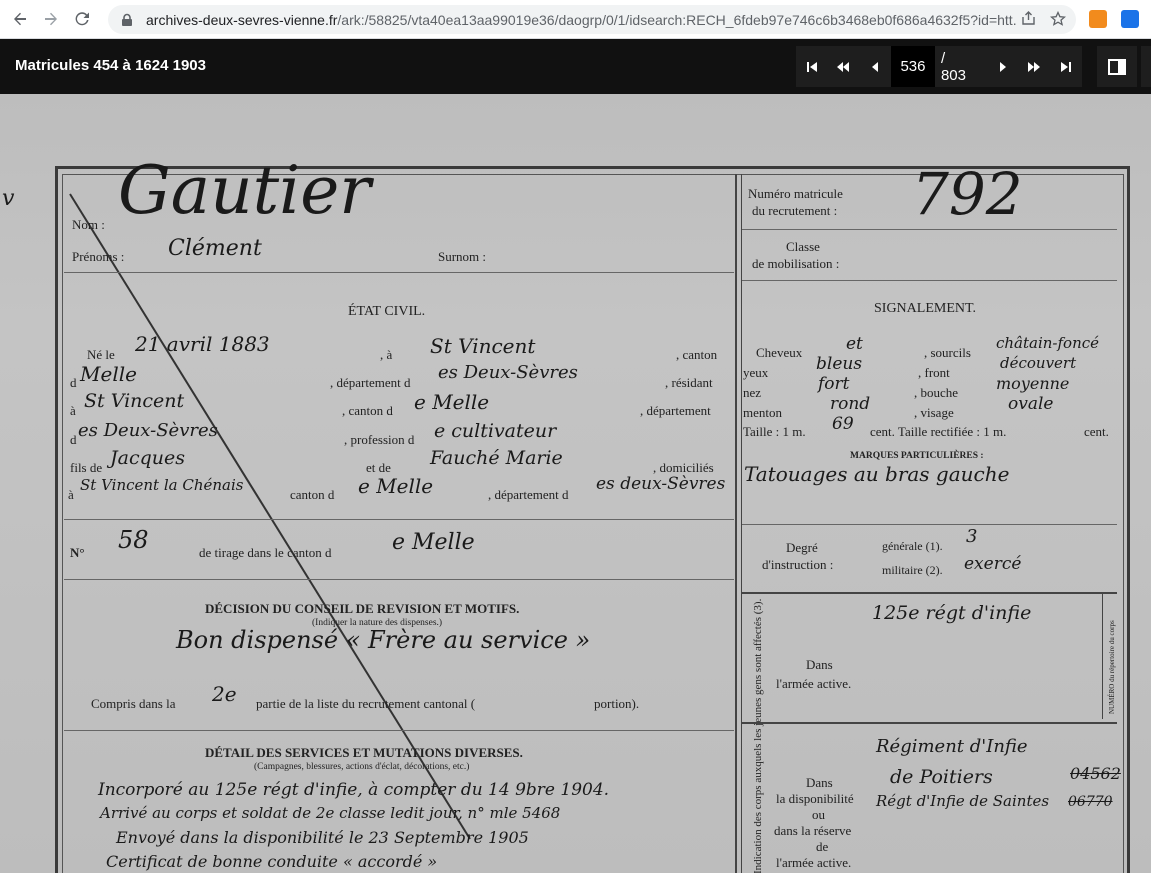 The height and width of the screenshot is (873, 1151). What do you see at coordinates (1028, 21) in the screenshot?
I see `share-icon` at bounding box center [1028, 21].